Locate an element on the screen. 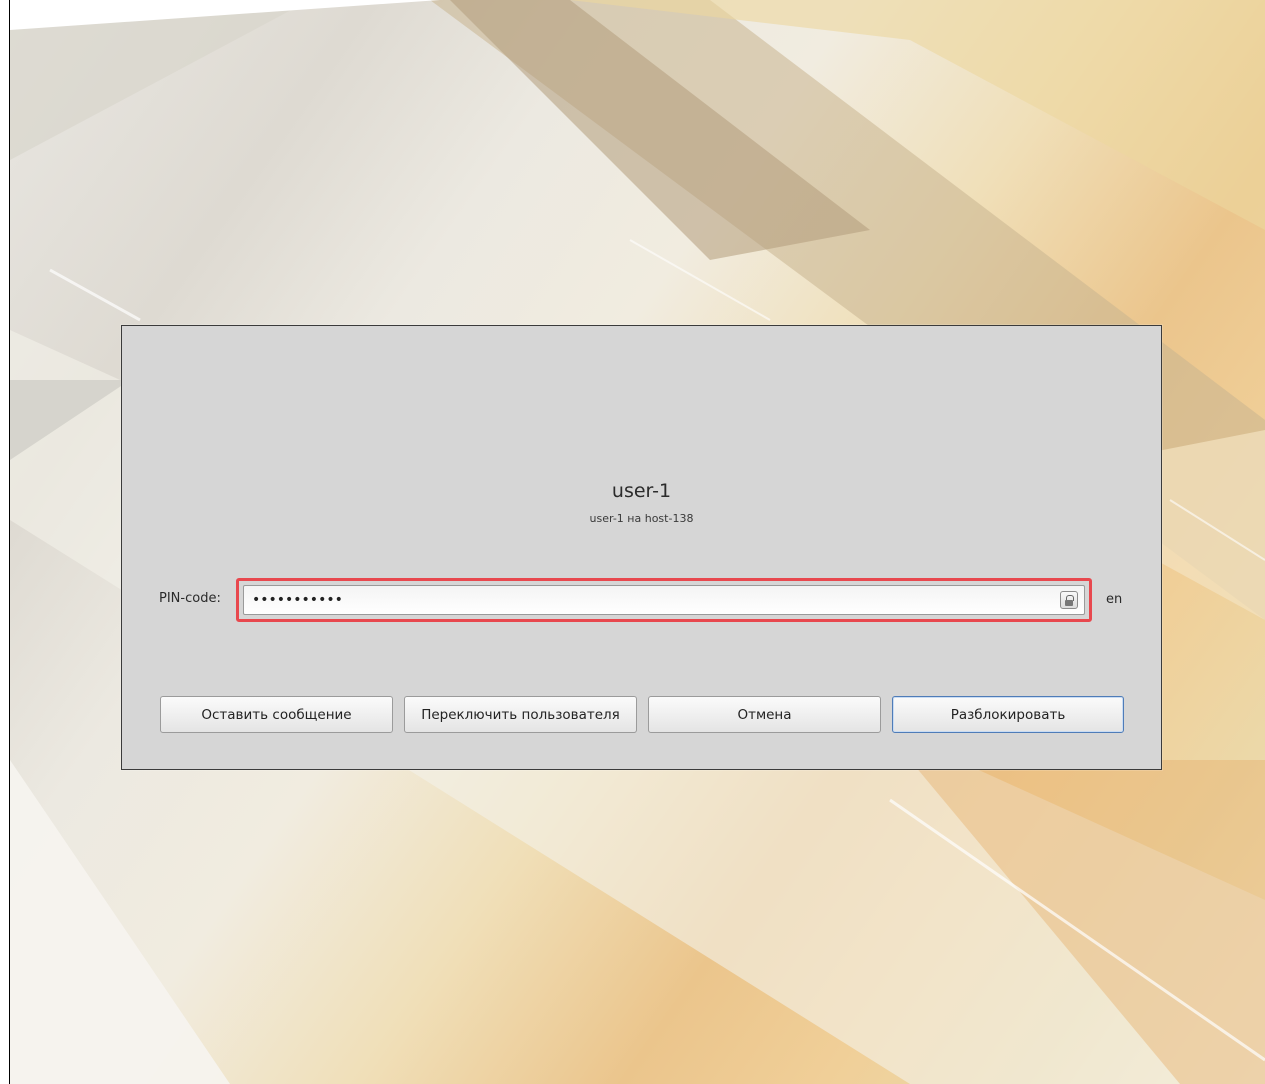 The image size is (1265, 1084). pin-label: PIN-code: is located at coordinates (190, 598).